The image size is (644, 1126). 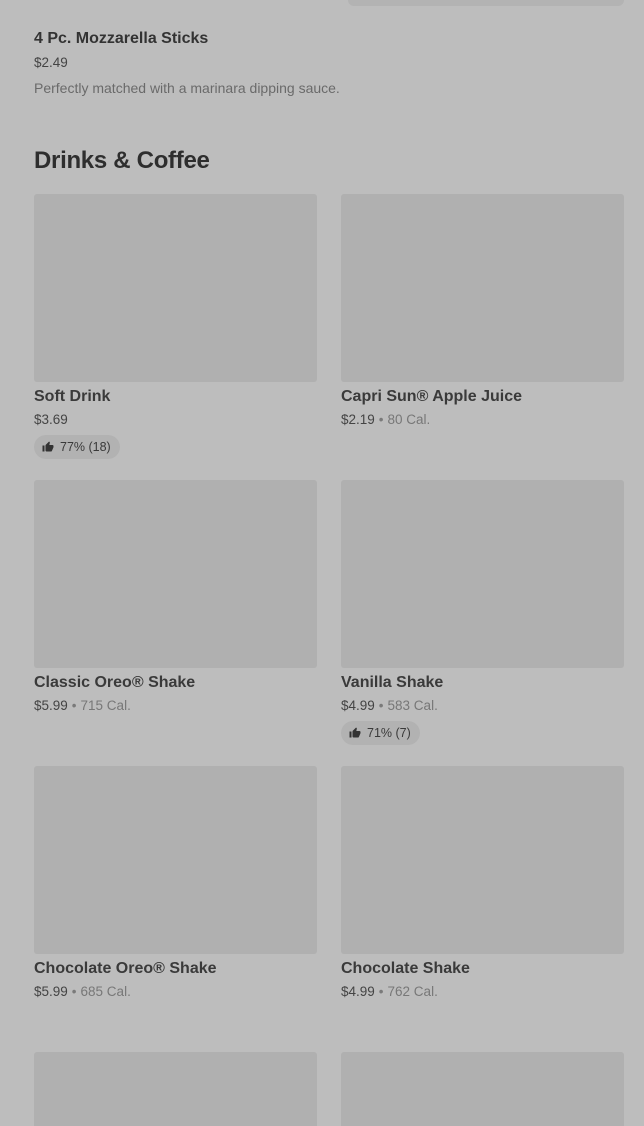 I want to click on menu-item-card: Soft Drink $3.69 77% (18), so click(x=175, y=337).